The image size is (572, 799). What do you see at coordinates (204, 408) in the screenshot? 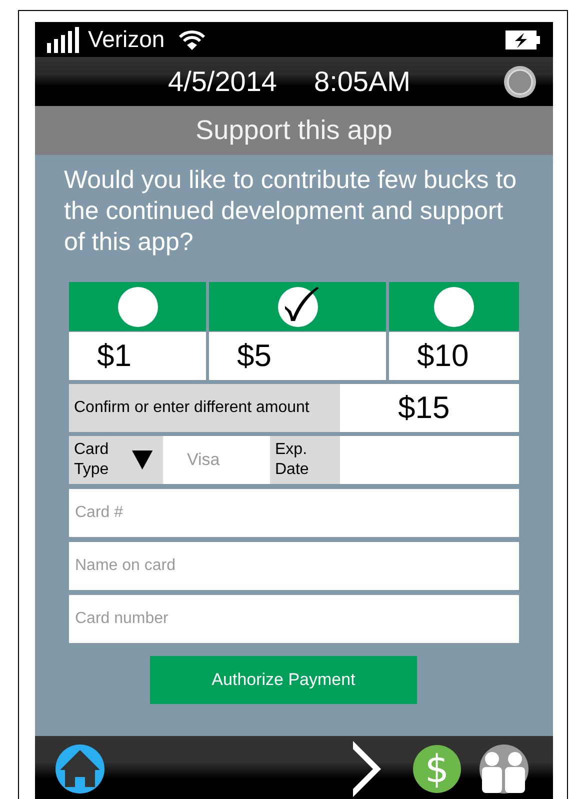
I see `confirm-label: Confirm or enter different amount` at bounding box center [204, 408].